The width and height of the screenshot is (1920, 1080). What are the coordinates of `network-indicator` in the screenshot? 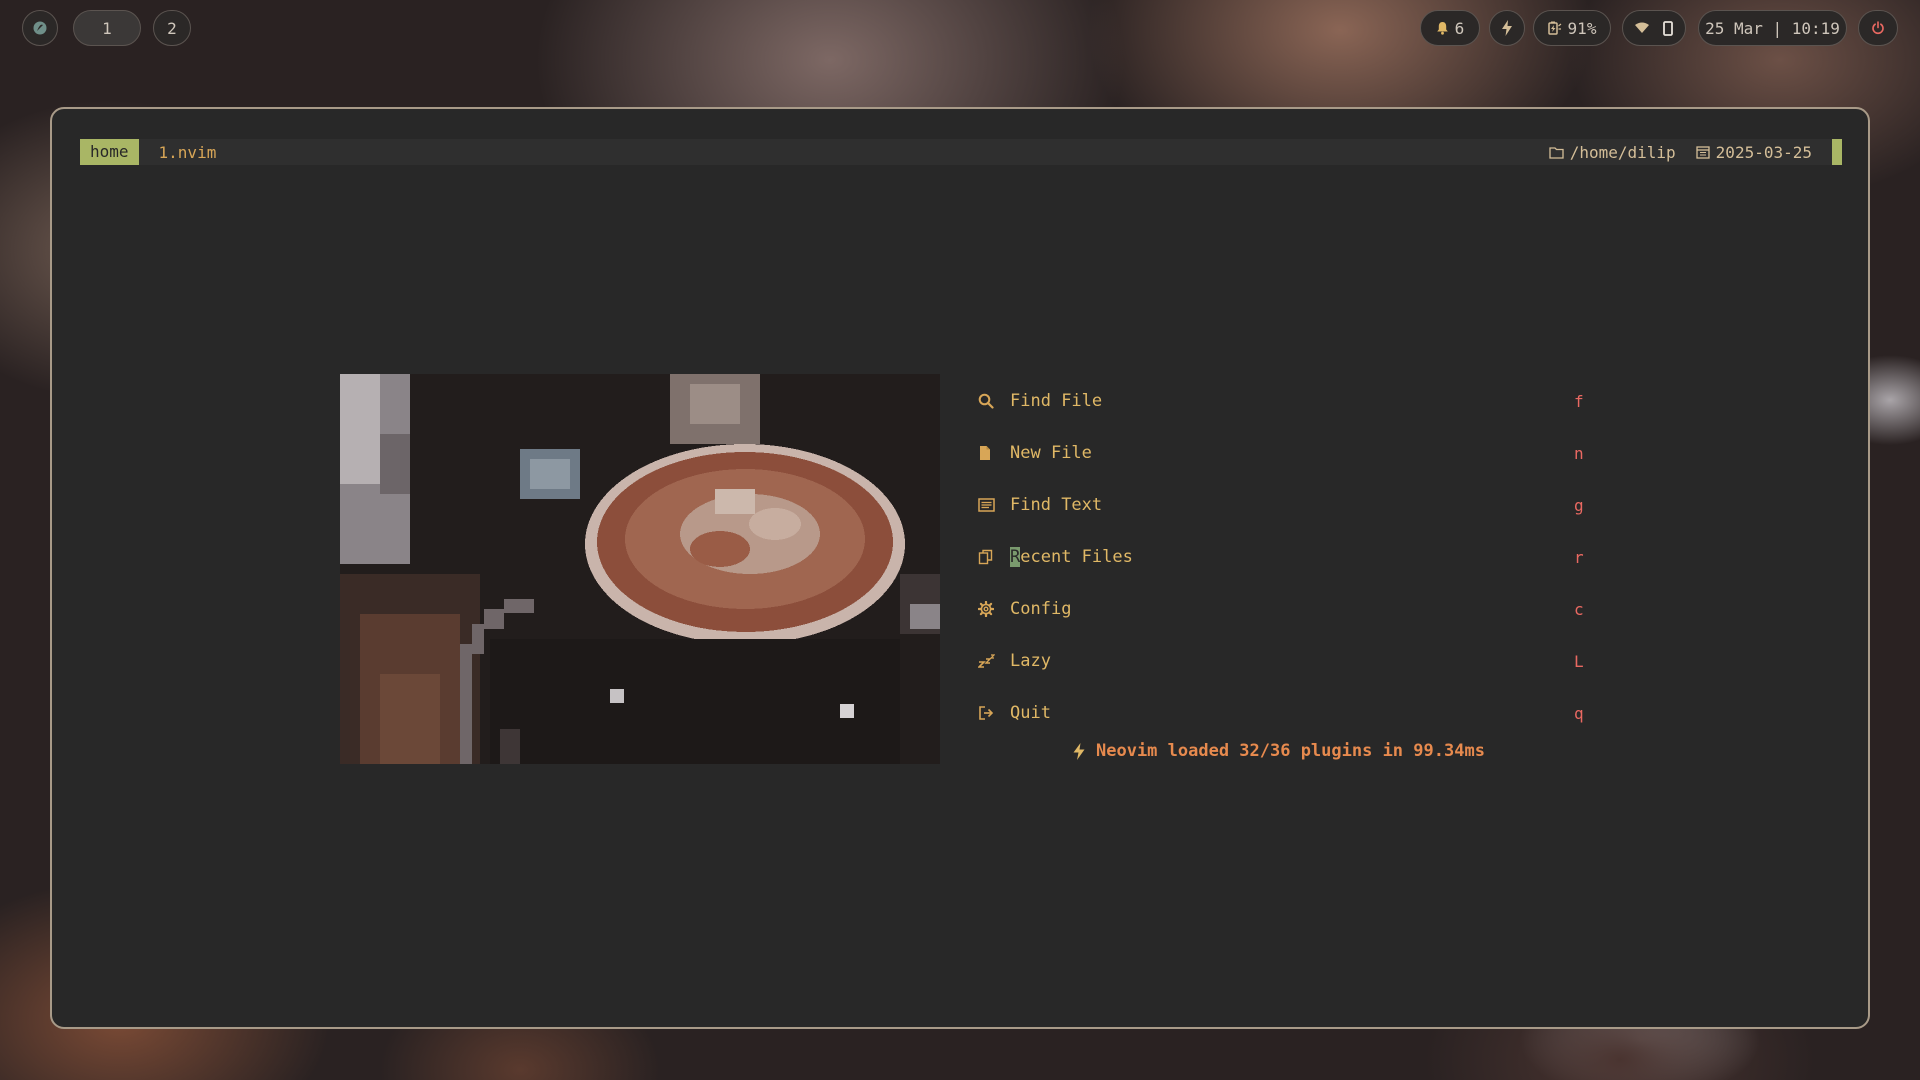 It's located at (1654, 28).